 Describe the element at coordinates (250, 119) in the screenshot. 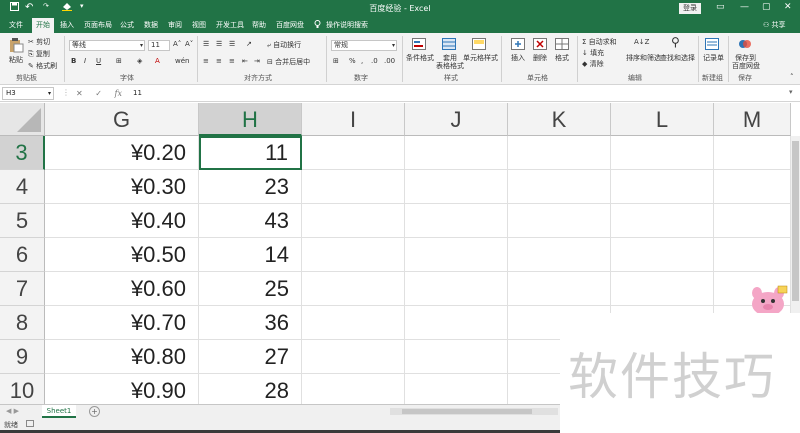

I see `column-header-h: H` at that location.